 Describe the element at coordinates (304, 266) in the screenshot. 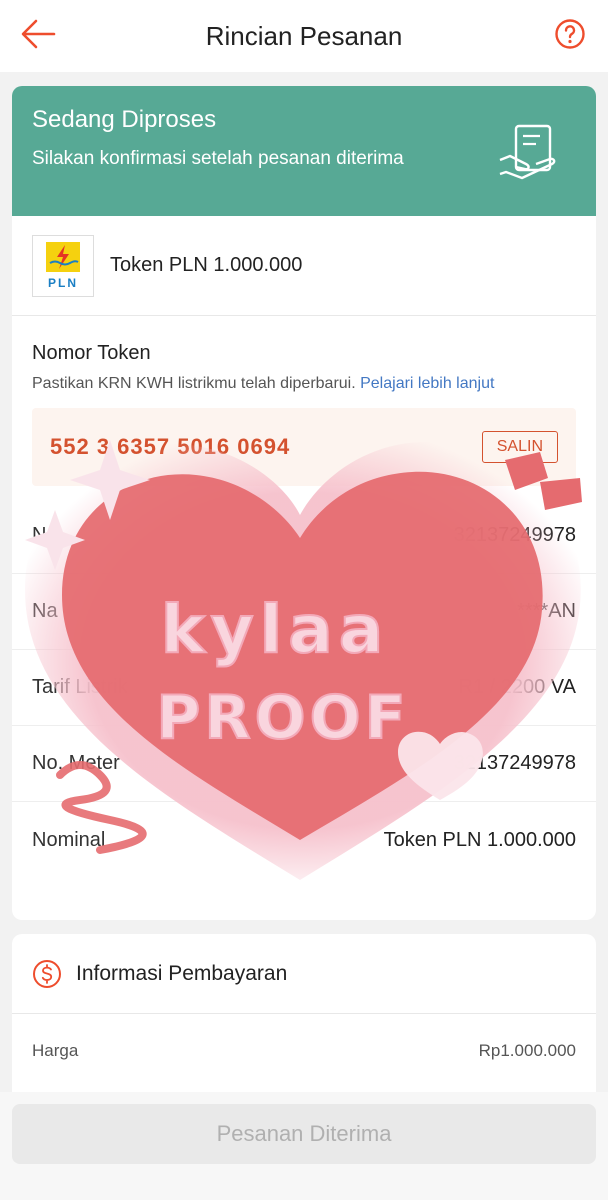

I see `product-row: PLN Token PLN 1.000.000` at that location.